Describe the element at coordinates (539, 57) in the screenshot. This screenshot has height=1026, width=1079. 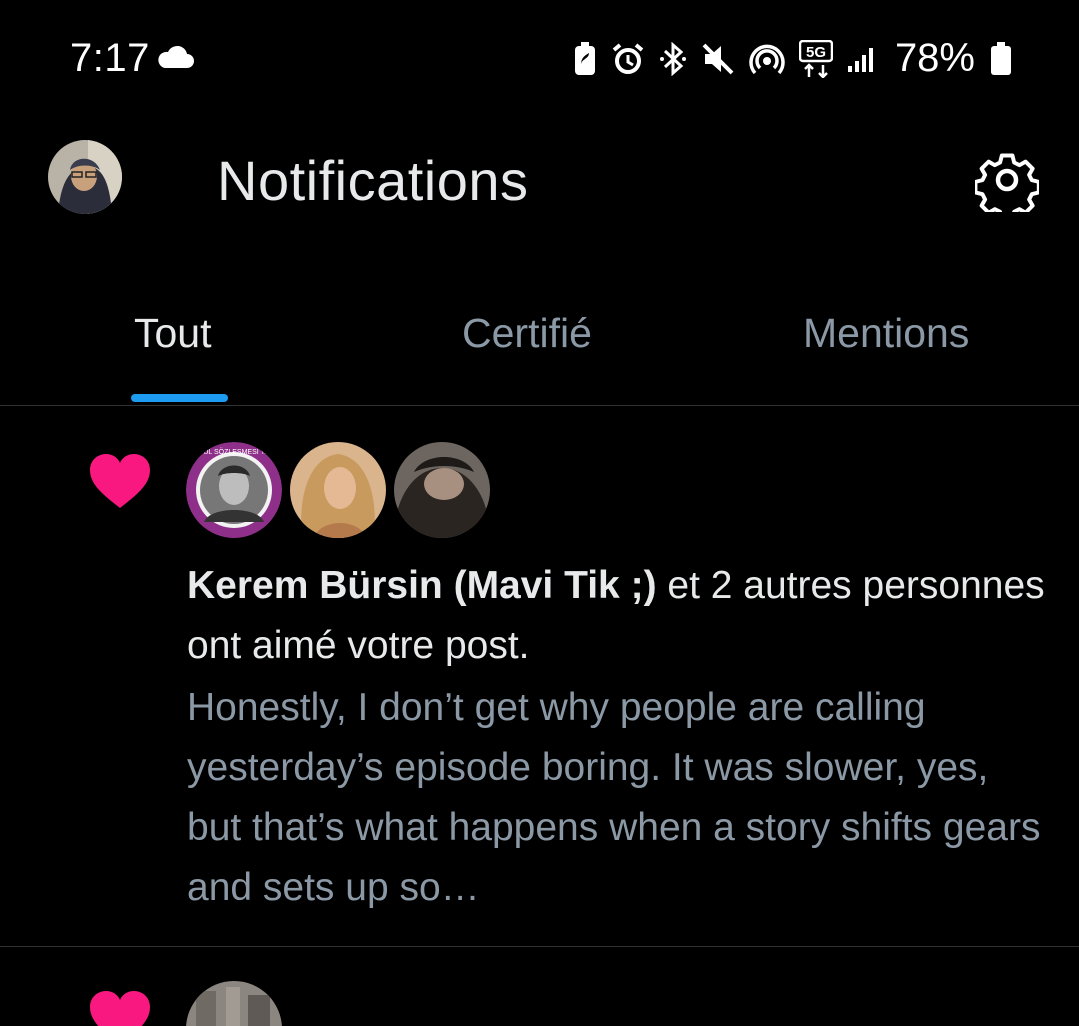
I see `status-bar: 7:17 5G 78%` at that location.